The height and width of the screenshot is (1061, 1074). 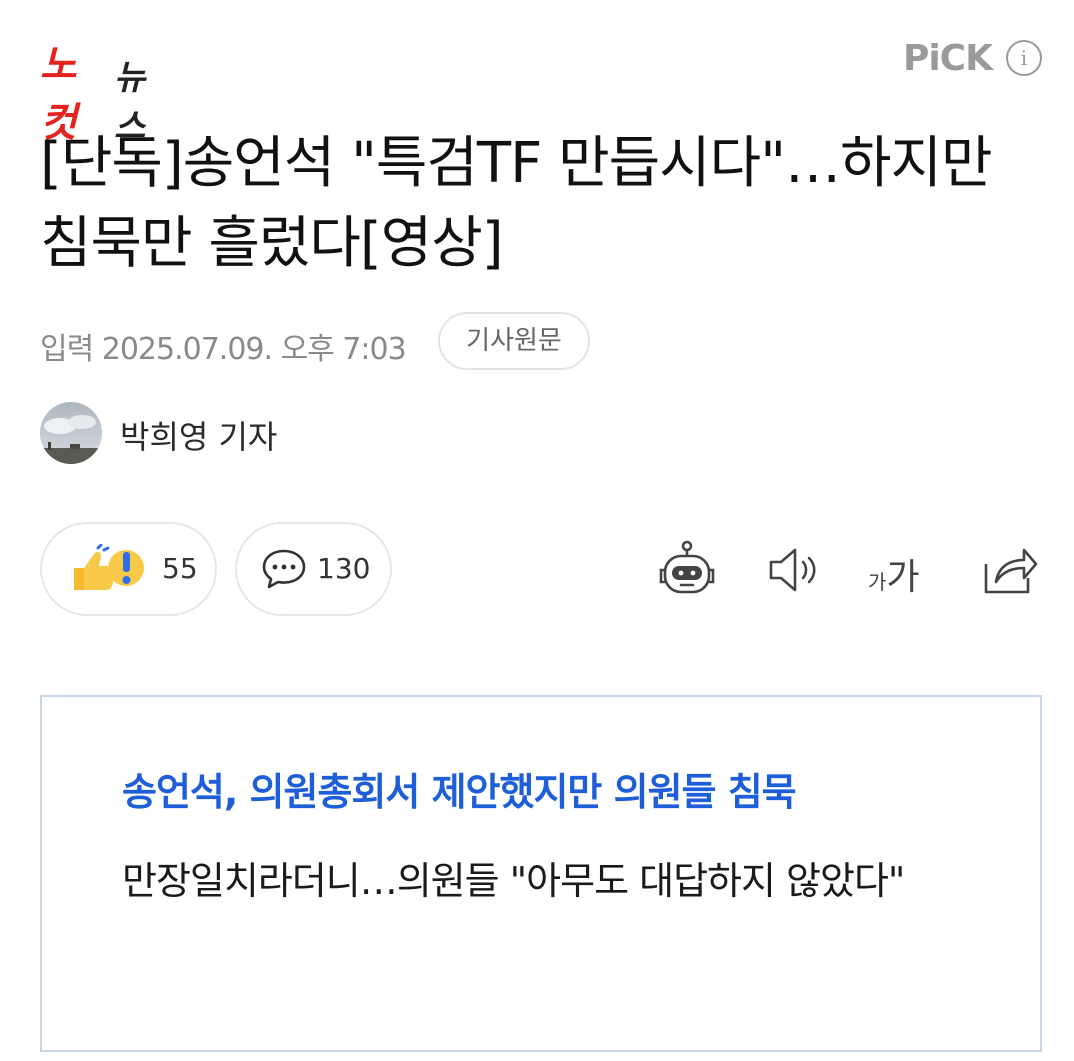 I want to click on reaction-button: 55, so click(x=128, y=569).